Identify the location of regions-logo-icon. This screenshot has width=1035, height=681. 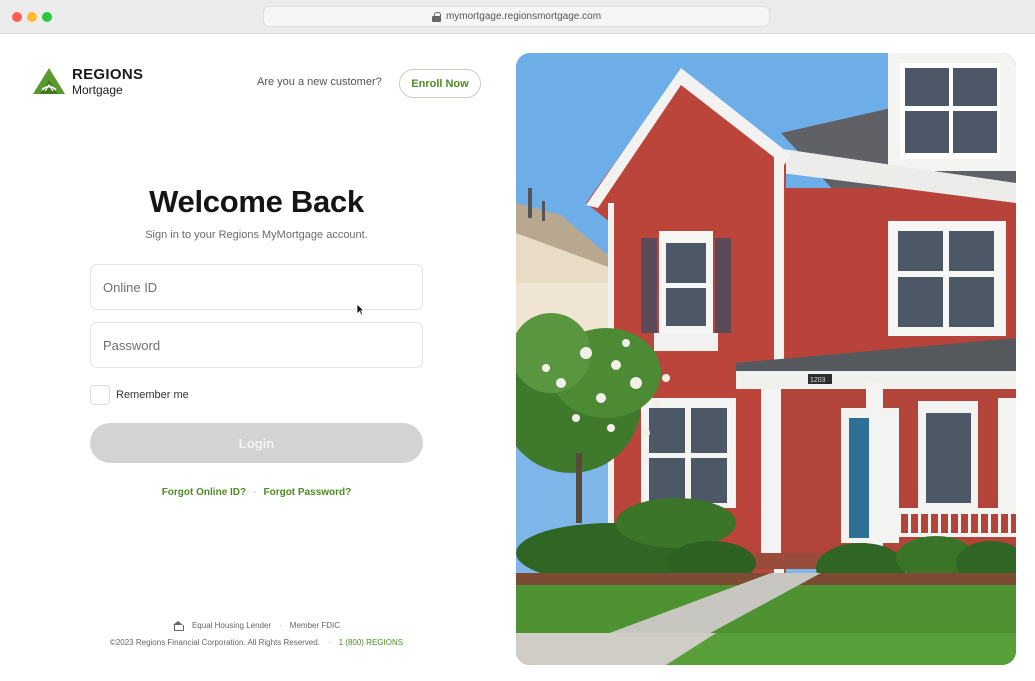
(49, 81).